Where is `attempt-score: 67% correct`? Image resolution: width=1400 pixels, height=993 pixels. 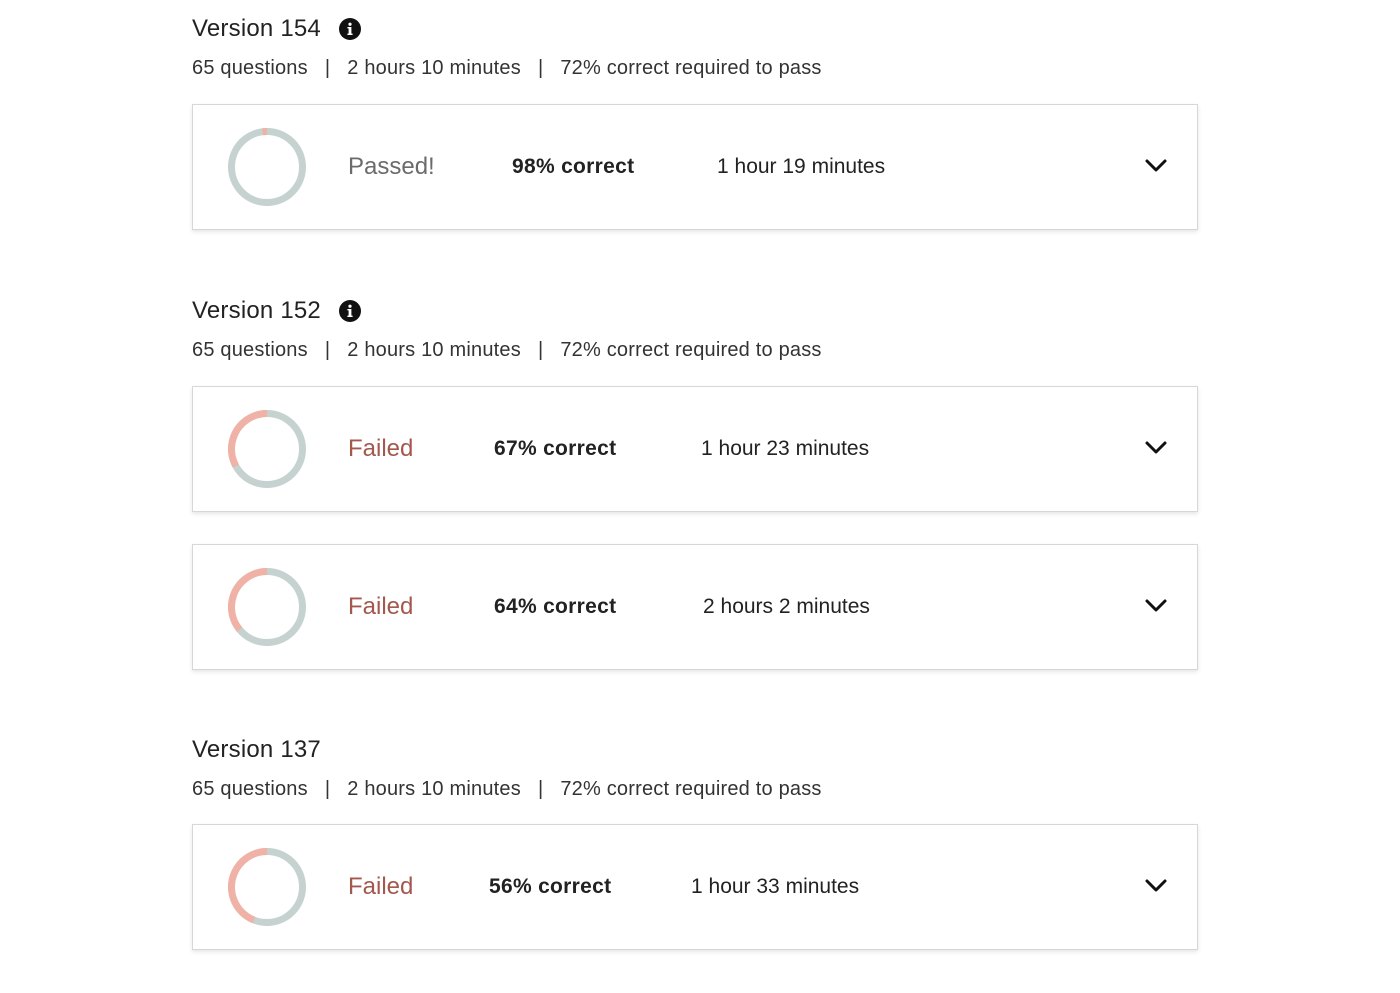
attempt-score: 67% correct is located at coordinates (555, 448).